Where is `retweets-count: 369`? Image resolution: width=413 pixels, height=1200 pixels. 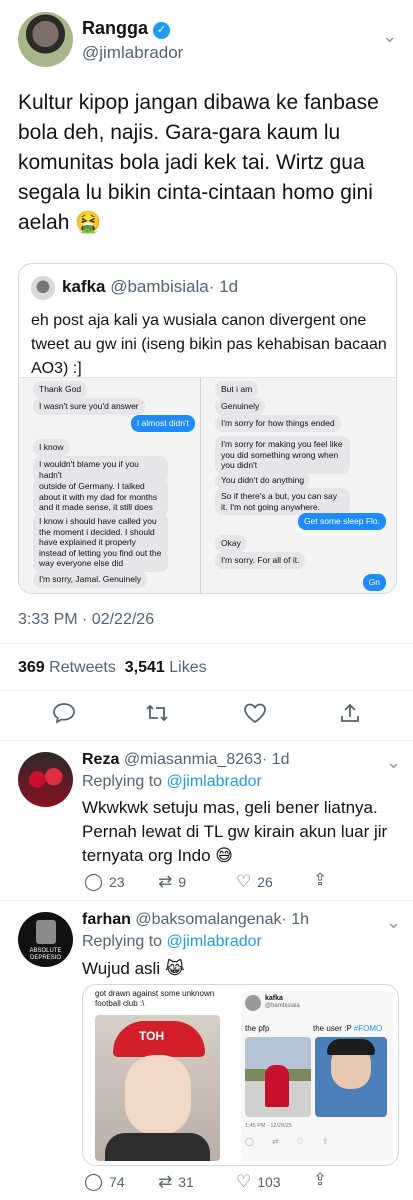 retweets-count: 369 is located at coordinates (31, 667).